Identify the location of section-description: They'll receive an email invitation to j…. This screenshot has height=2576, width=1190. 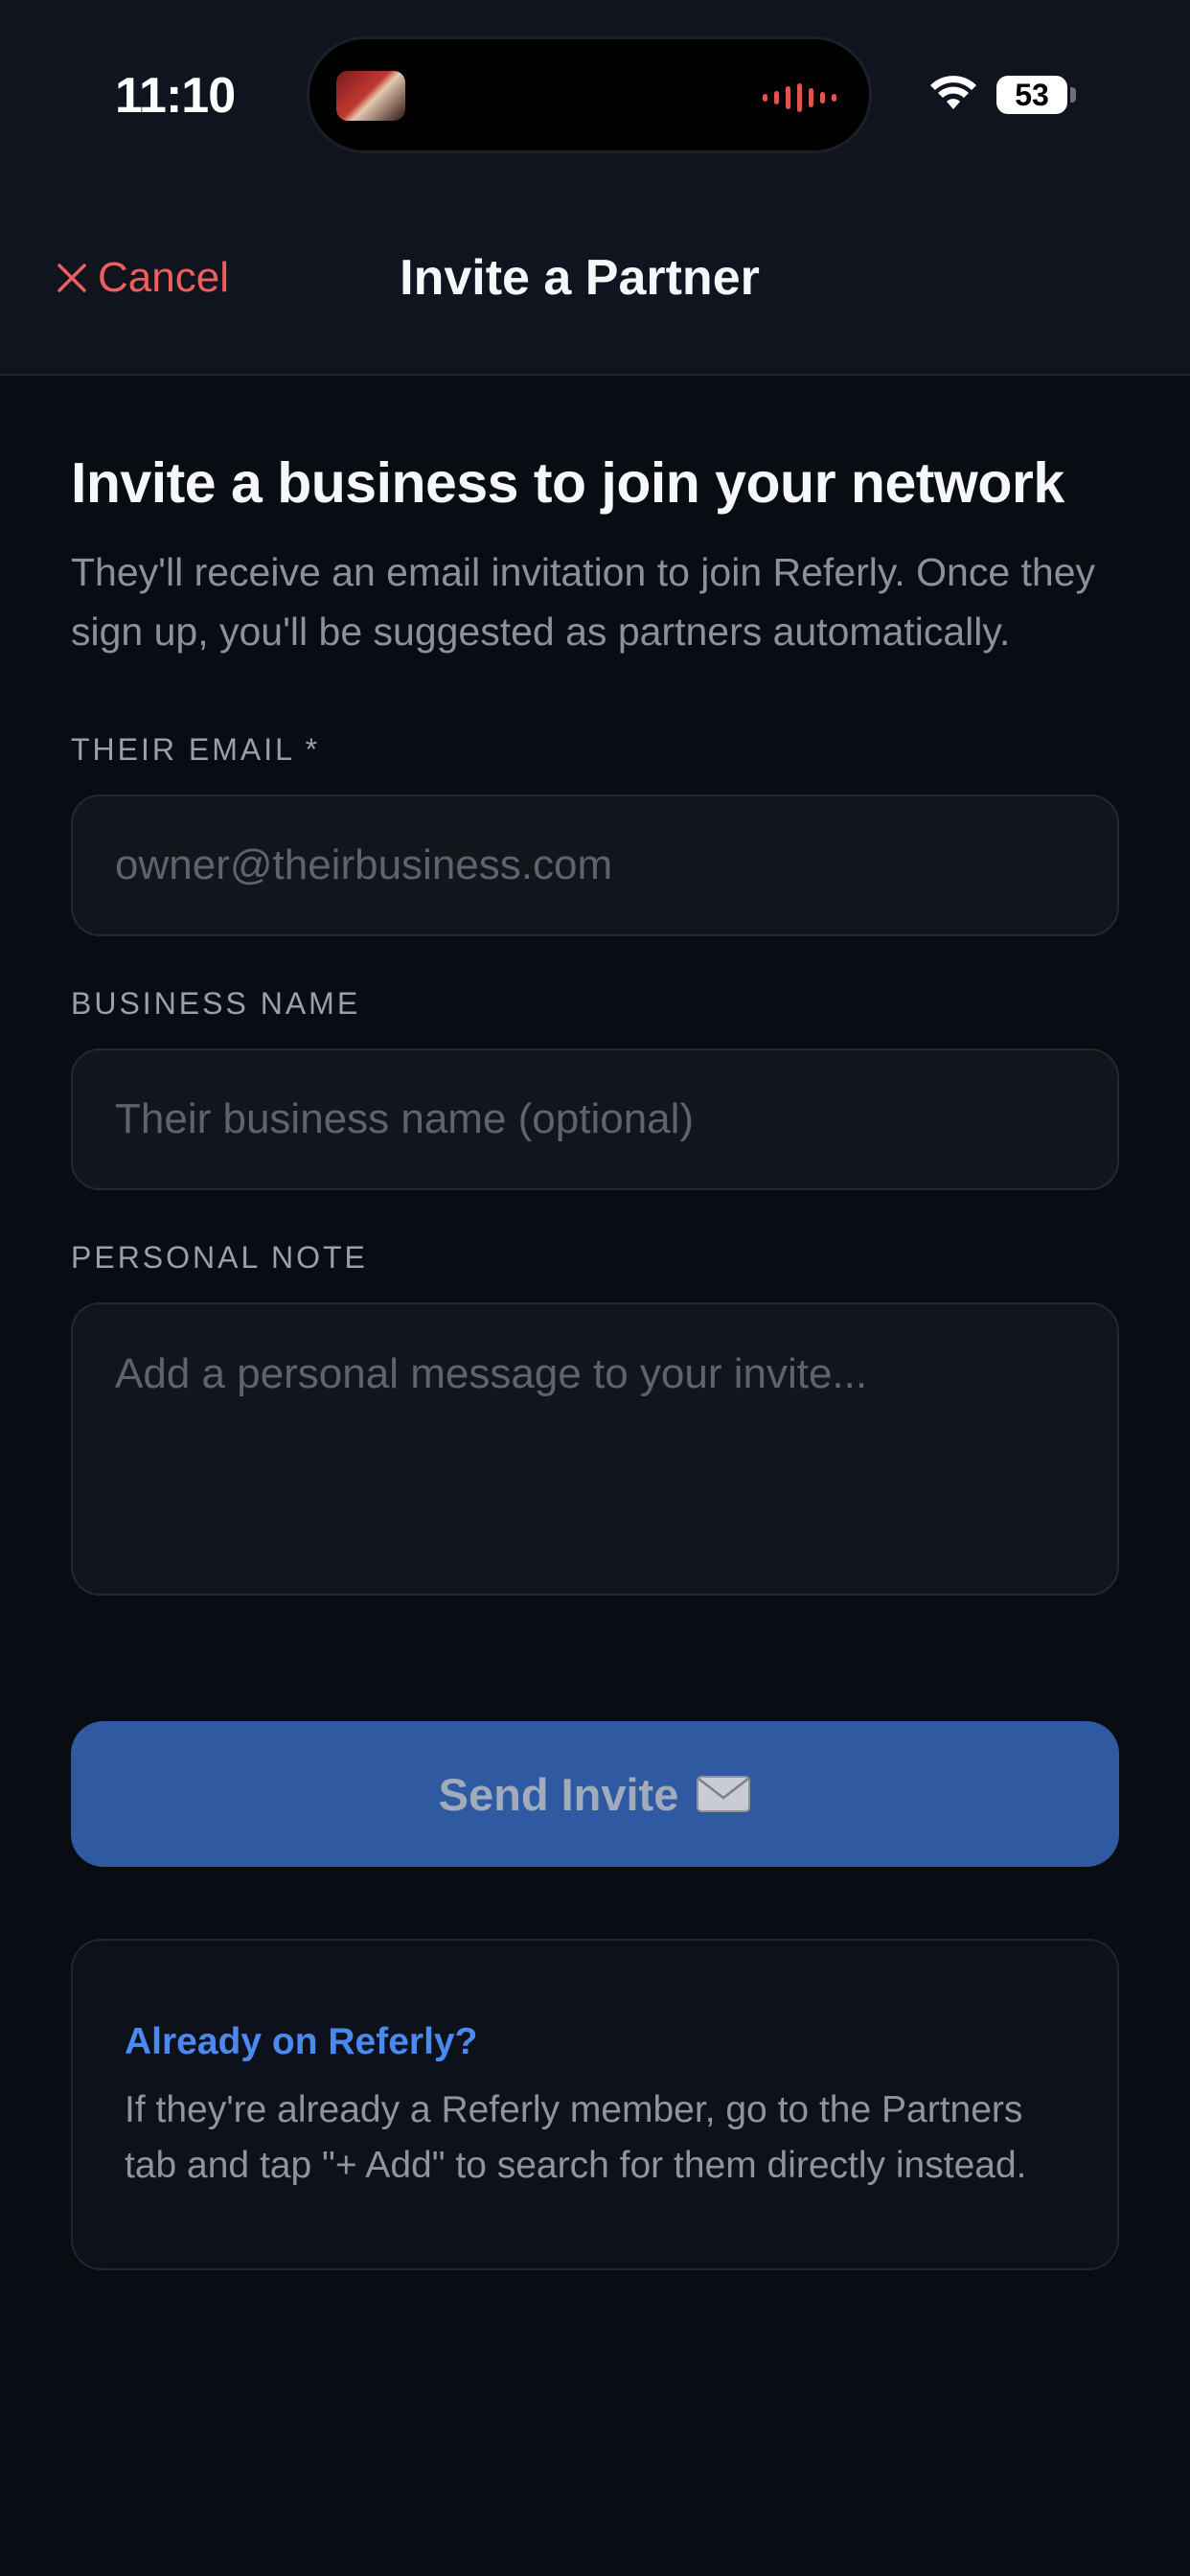
(584, 602).